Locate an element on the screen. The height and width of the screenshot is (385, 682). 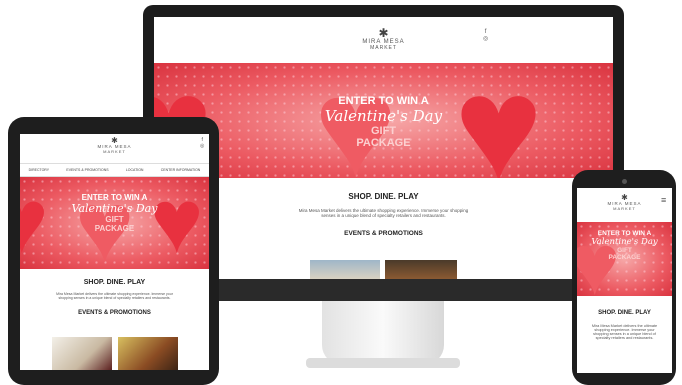
monitor-base is located at coordinates (383, 363).